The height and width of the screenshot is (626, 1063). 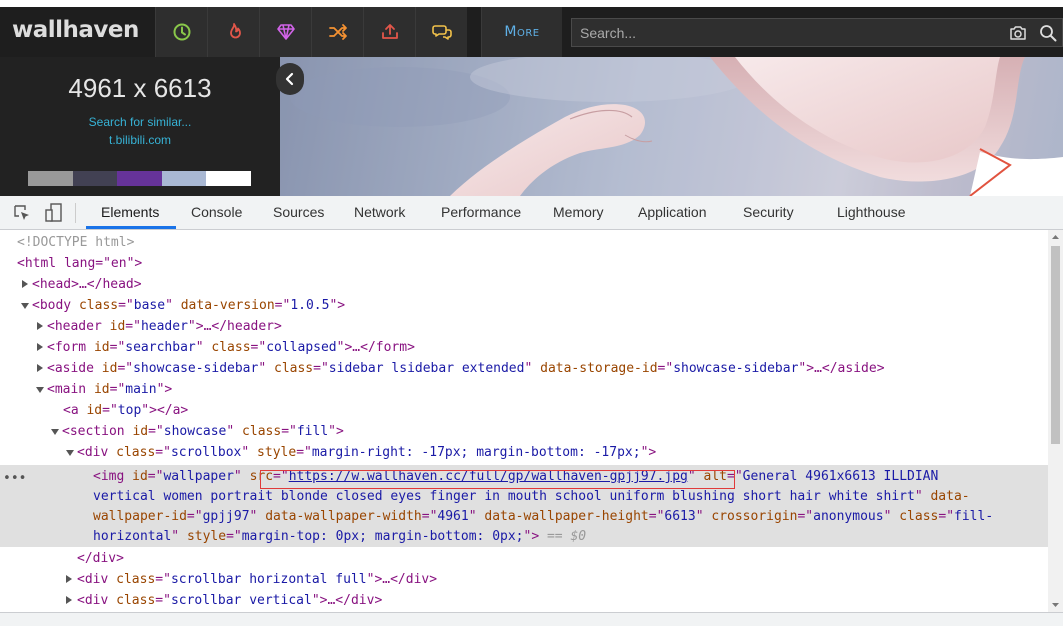 I want to click on nav-latest-button, so click(x=181, y=32).